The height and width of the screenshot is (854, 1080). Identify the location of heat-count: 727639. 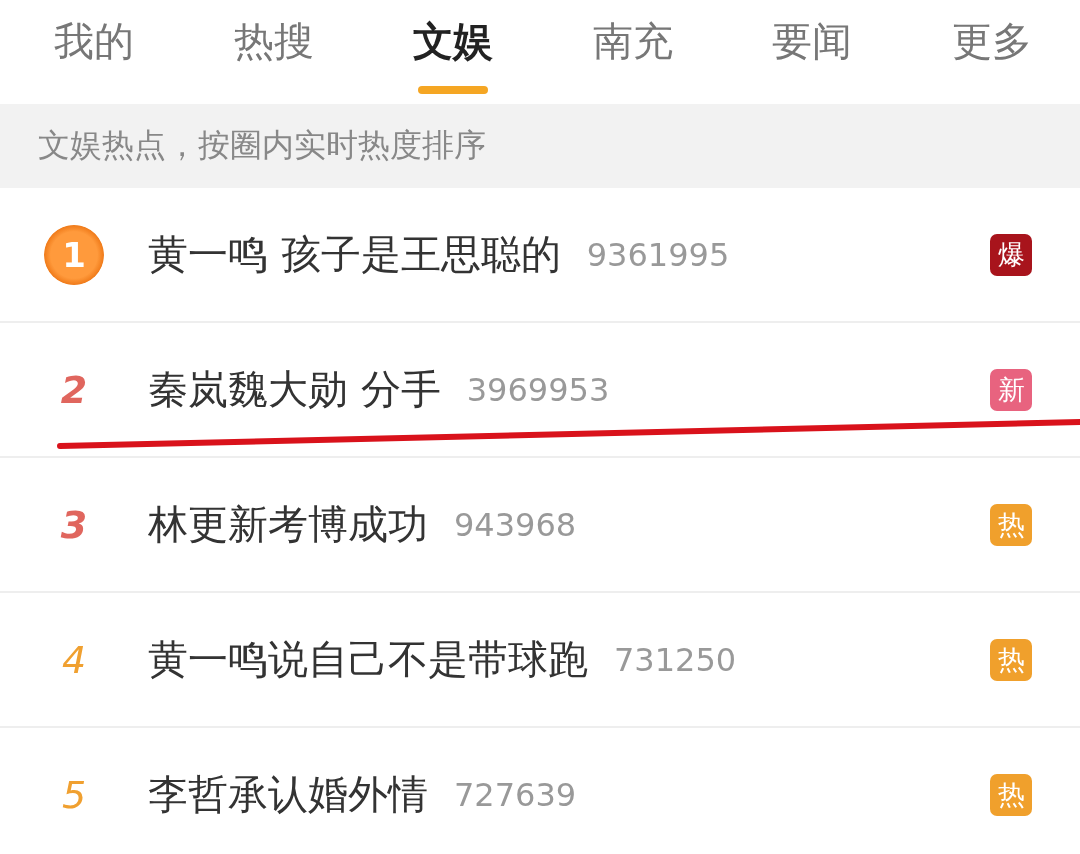
(515, 794).